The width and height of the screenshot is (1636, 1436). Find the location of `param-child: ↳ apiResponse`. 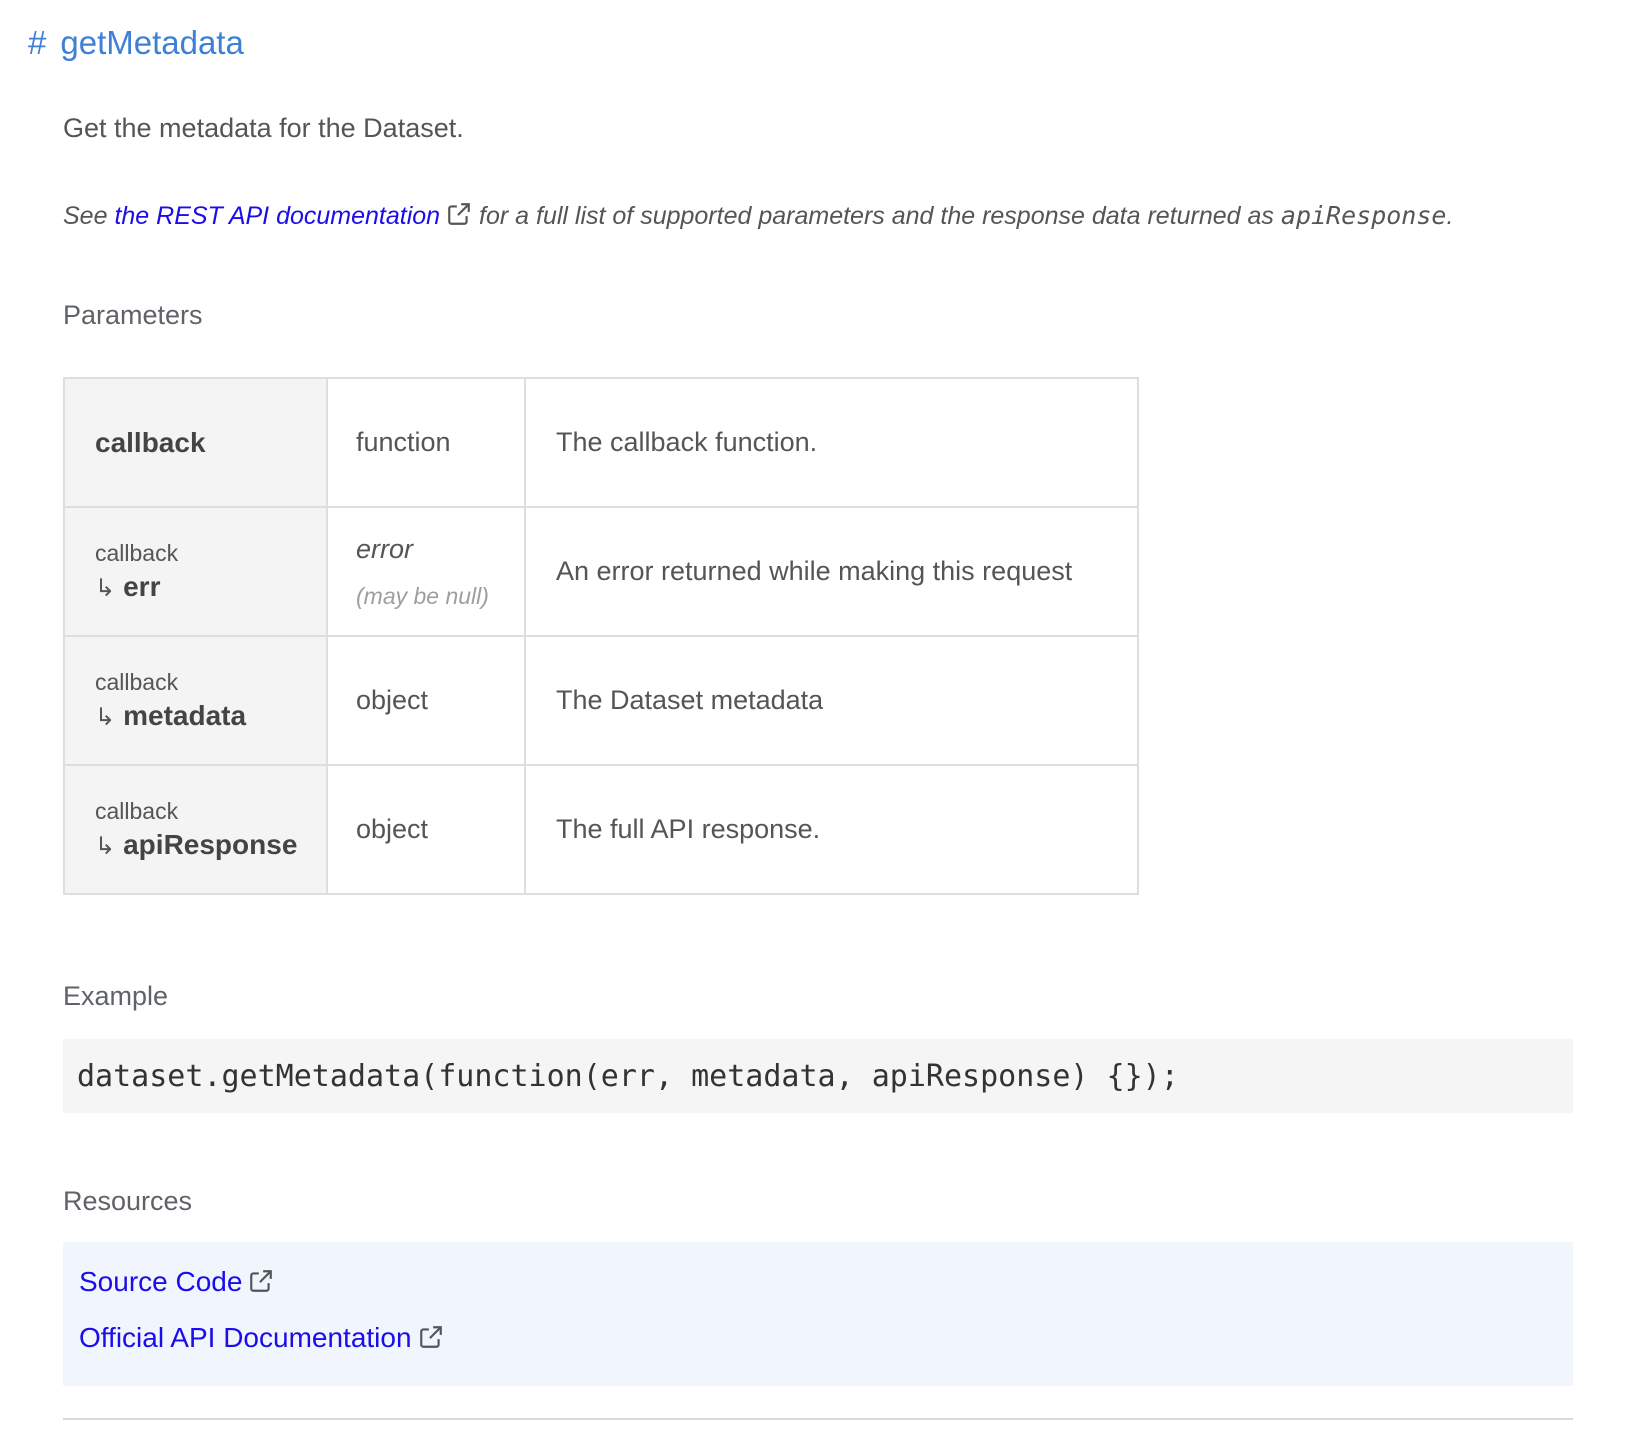

param-child: ↳ apiResponse is located at coordinates (210, 845).